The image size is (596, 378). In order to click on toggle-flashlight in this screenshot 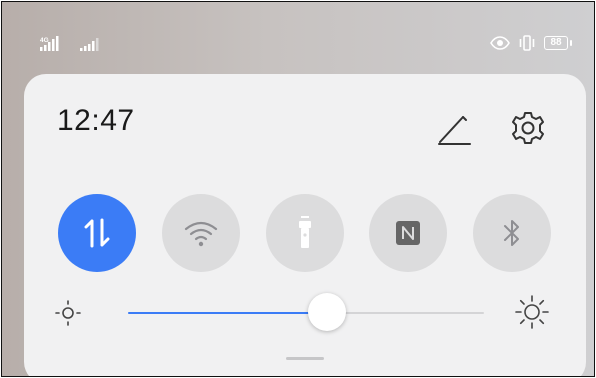, I will do `click(305, 233)`.